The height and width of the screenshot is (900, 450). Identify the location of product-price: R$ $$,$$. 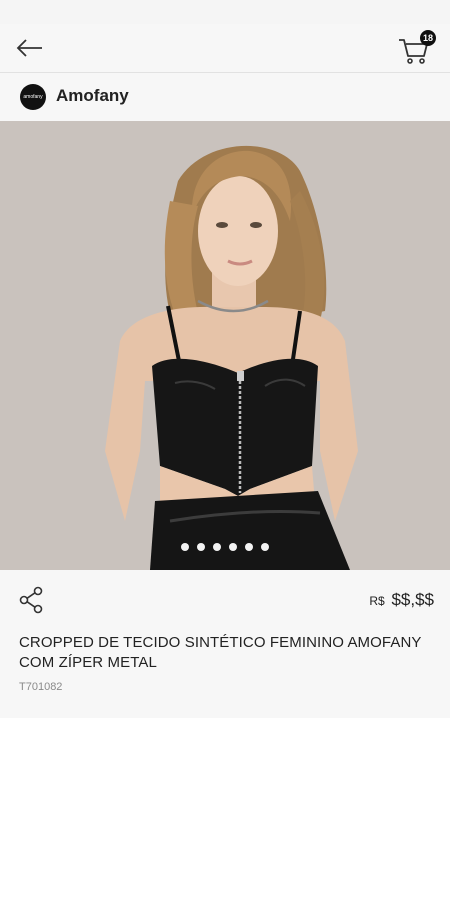
(401, 600).